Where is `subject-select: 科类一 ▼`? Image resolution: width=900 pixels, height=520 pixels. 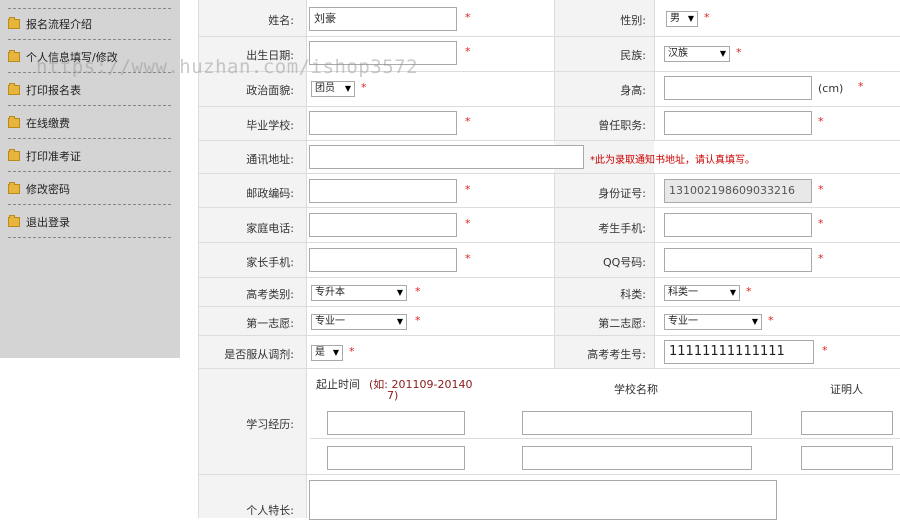
subject-select: 科类一 ▼ is located at coordinates (702, 293).